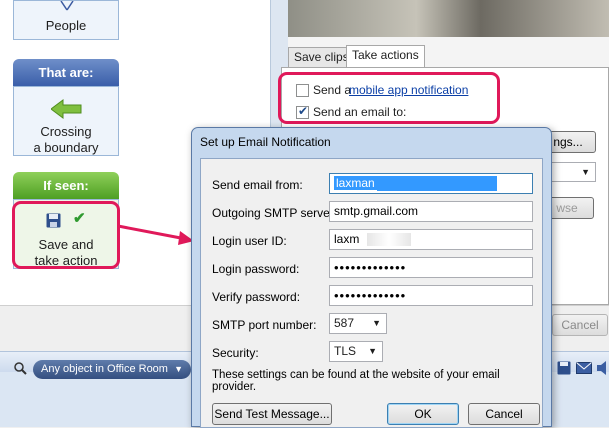  What do you see at coordinates (389, 240) in the screenshot?
I see `redacted-login` at bounding box center [389, 240].